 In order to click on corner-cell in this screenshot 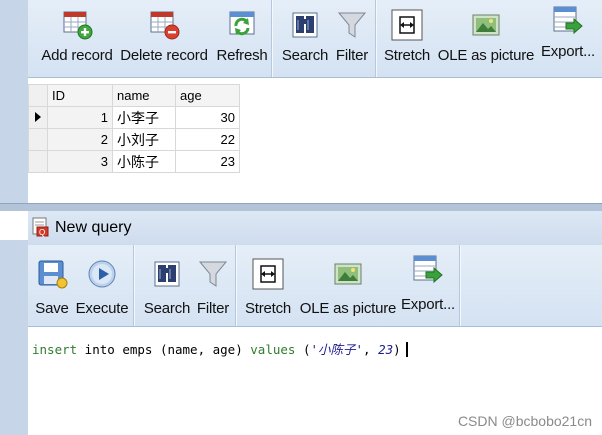, I will do `click(38, 95)`.